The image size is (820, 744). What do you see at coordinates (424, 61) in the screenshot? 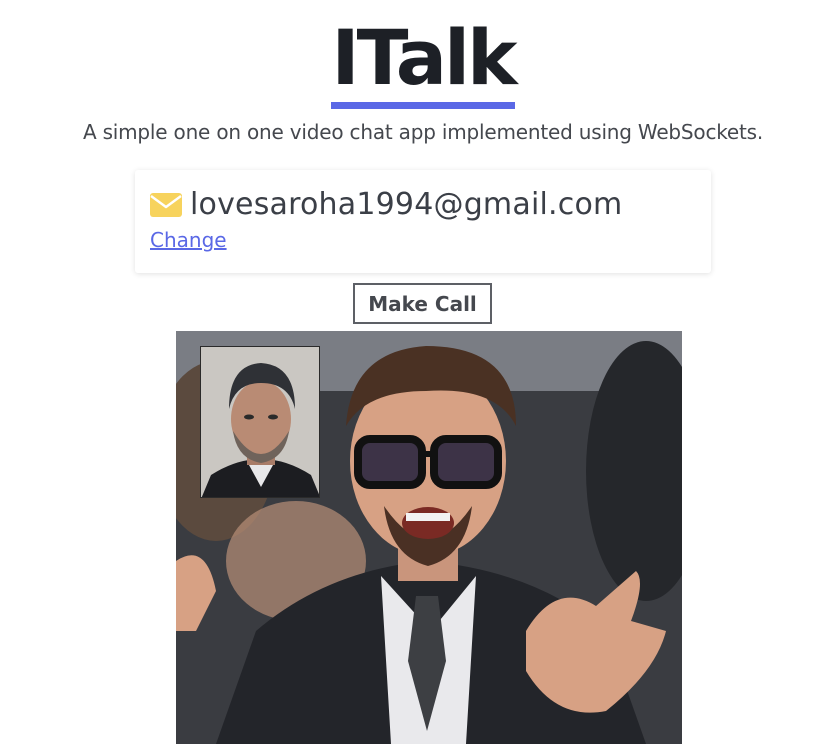
I see `app-title: ITalk` at bounding box center [424, 61].